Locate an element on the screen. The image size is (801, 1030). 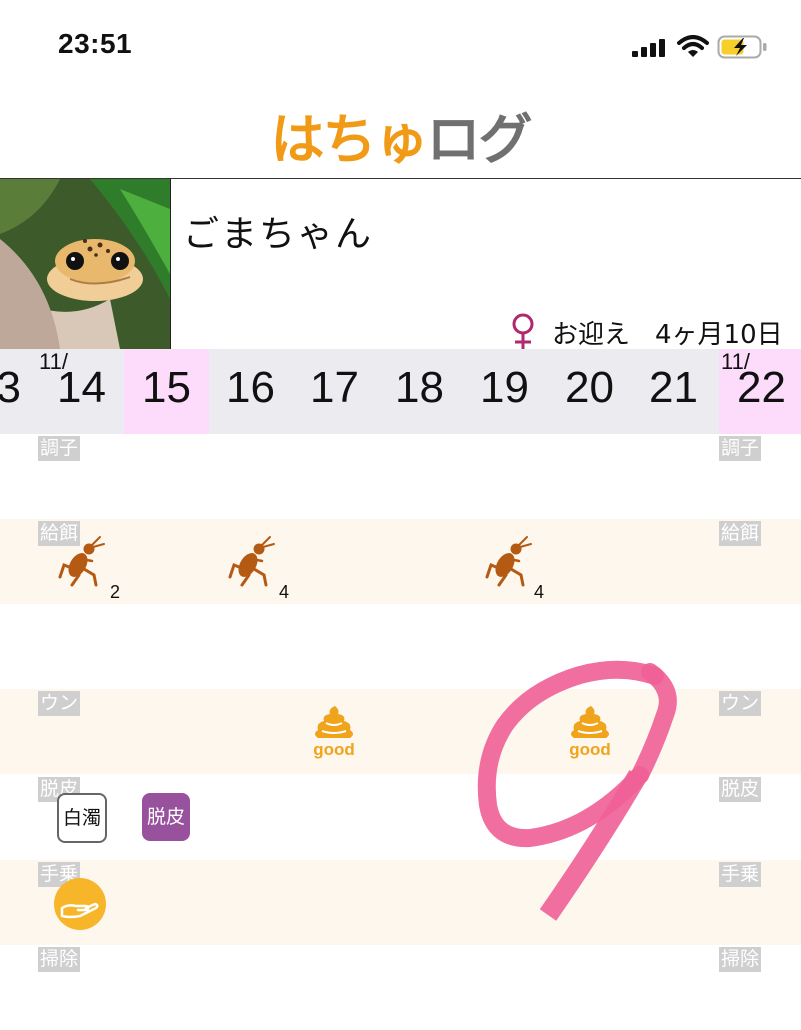
cellular-signal-icon is located at coordinates (650, 48).